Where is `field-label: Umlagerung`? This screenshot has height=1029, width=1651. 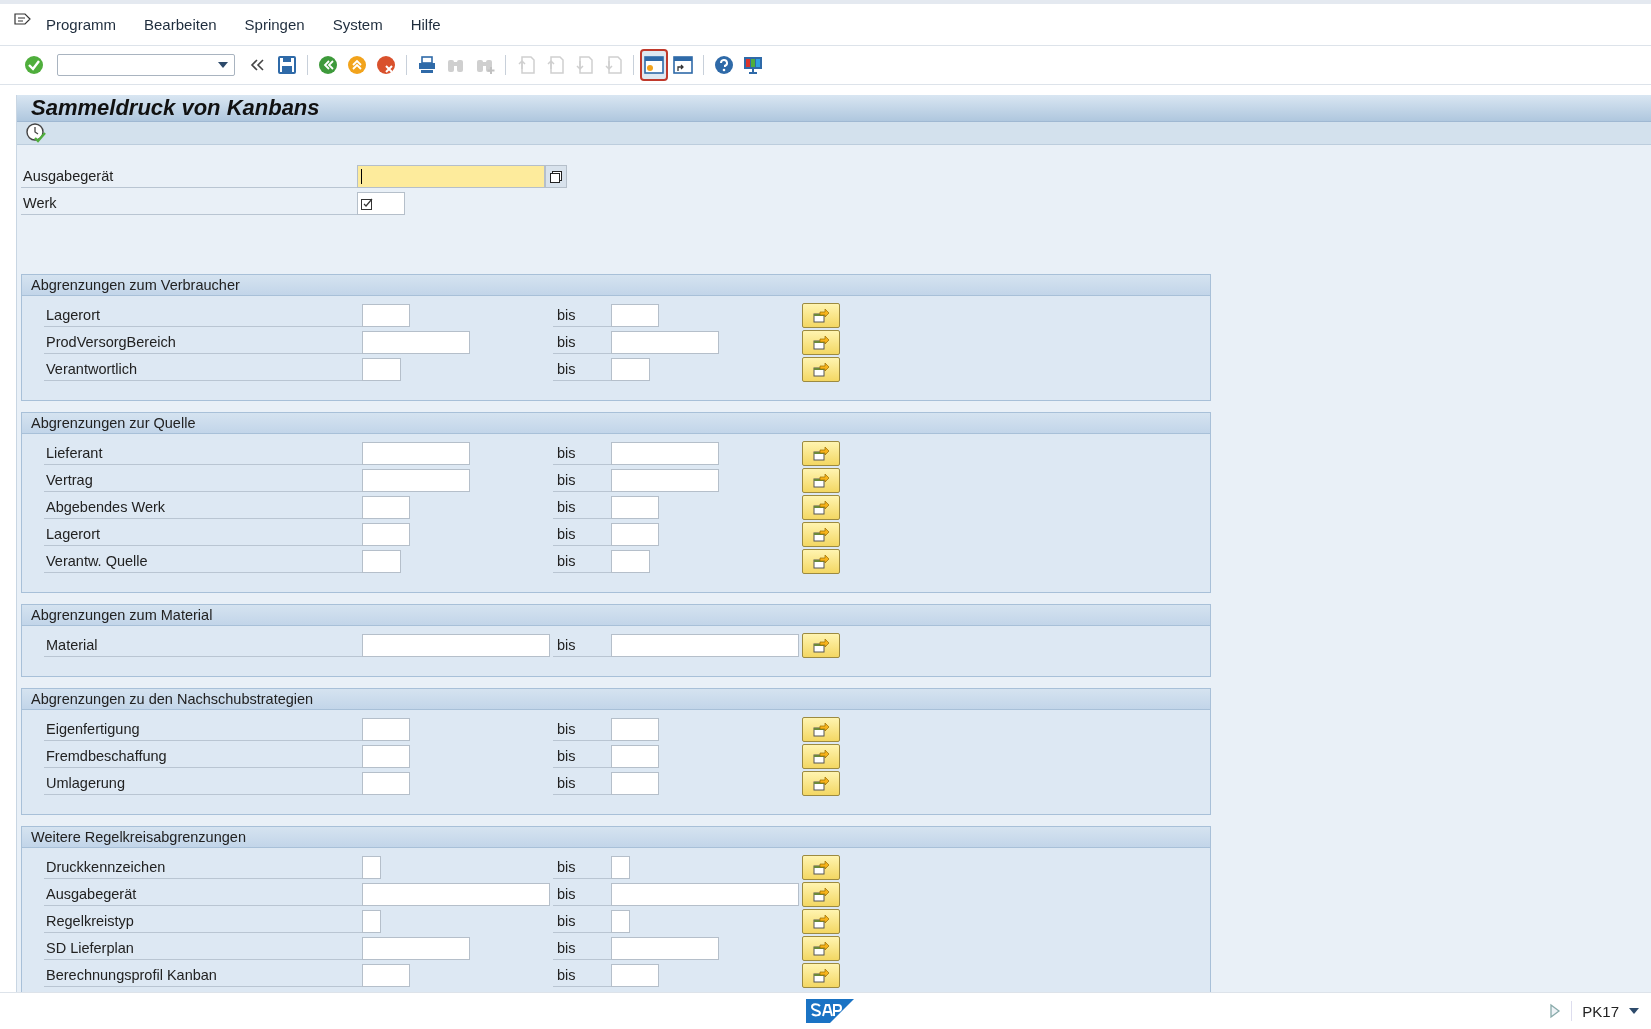
field-label: Umlagerung is located at coordinates (203, 783).